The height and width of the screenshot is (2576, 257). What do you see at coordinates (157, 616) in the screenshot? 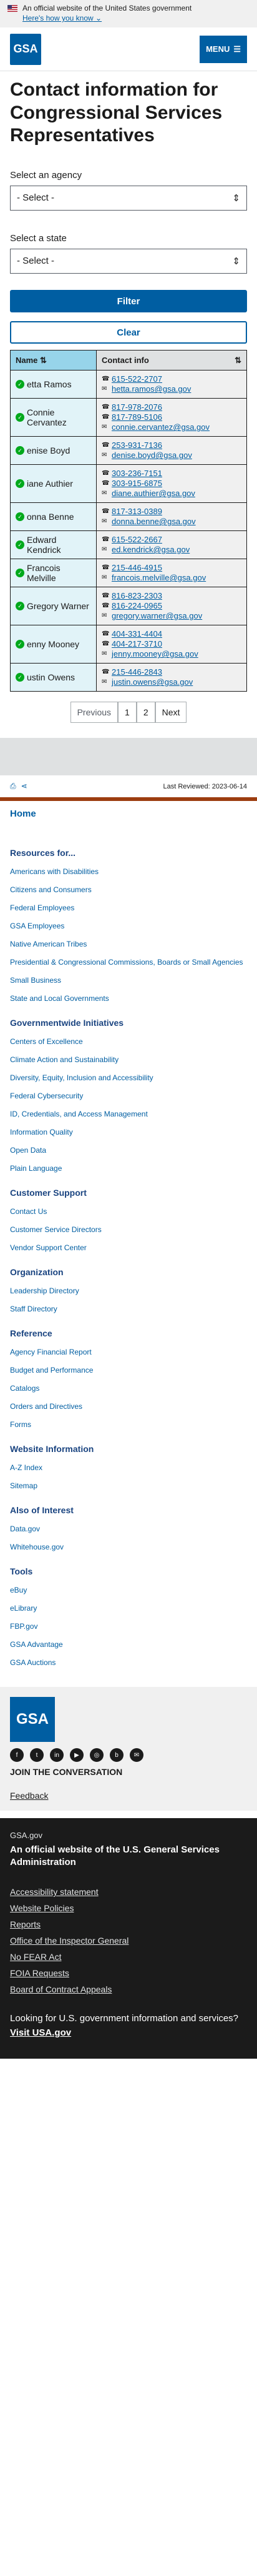
I see `email-link: gregory.warner@gsa.gov` at bounding box center [157, 616].